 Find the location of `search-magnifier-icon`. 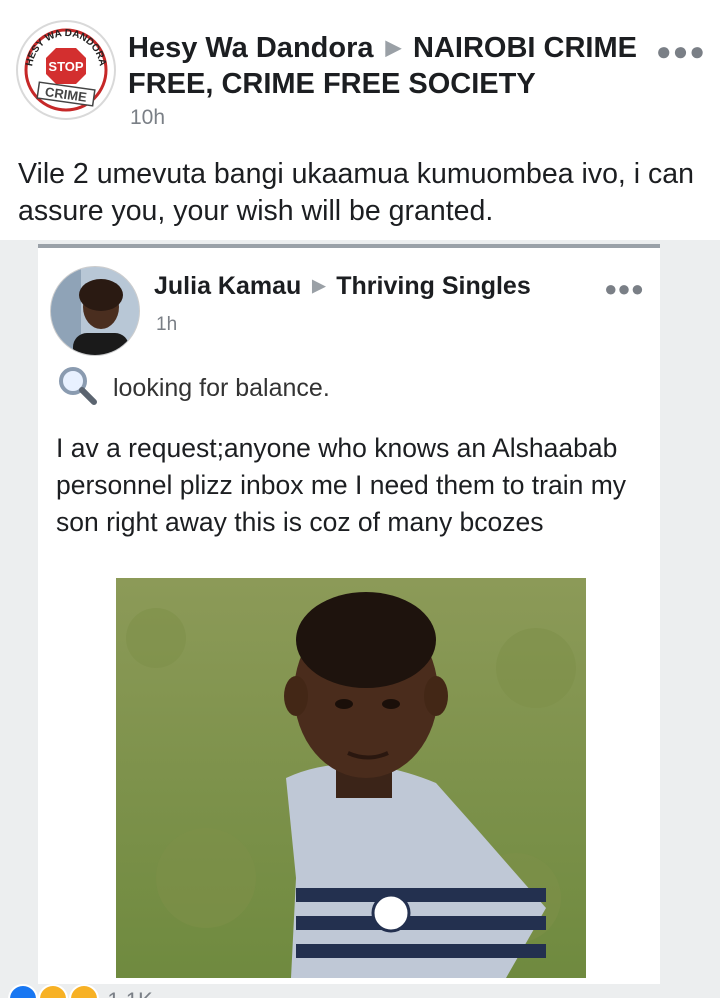

search-magnifier-icon is located at coordinates (78, 386).